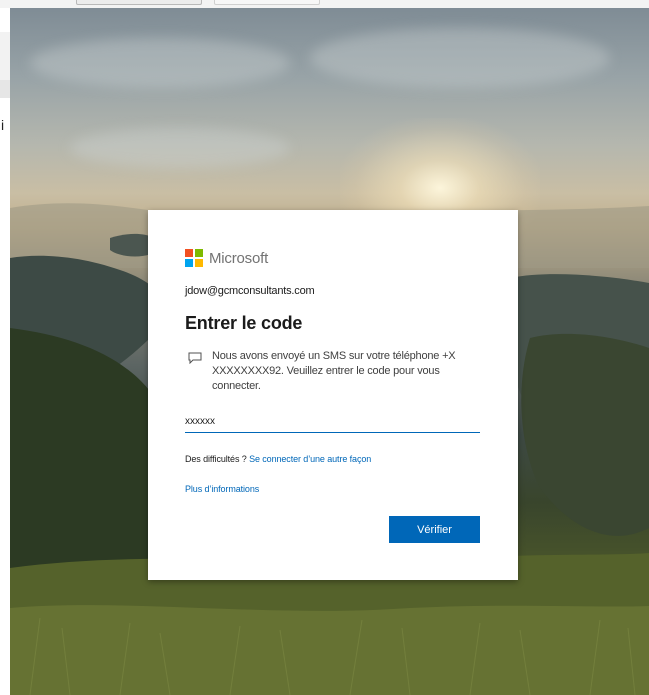  Describe the element at coordinates (194, 258) in the screenshot. I see `microsoft-logo-icon` at that location.